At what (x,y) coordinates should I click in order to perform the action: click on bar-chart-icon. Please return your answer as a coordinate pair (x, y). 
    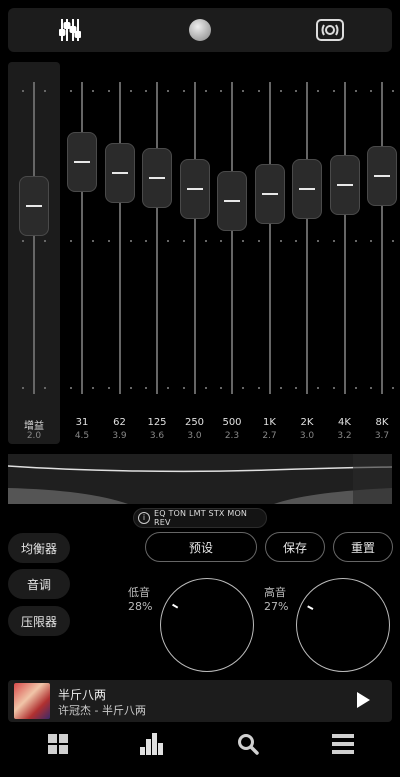
    Looking at the image, I should click on (151, 744).